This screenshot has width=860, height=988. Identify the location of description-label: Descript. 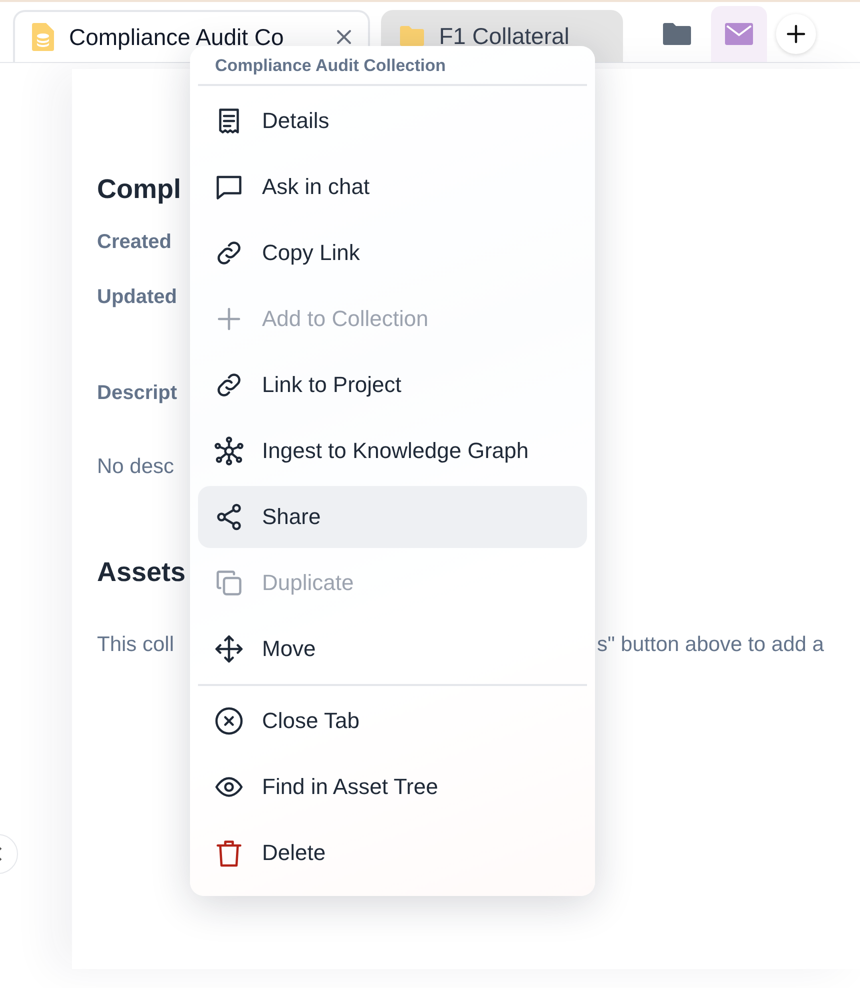
(137, 393).